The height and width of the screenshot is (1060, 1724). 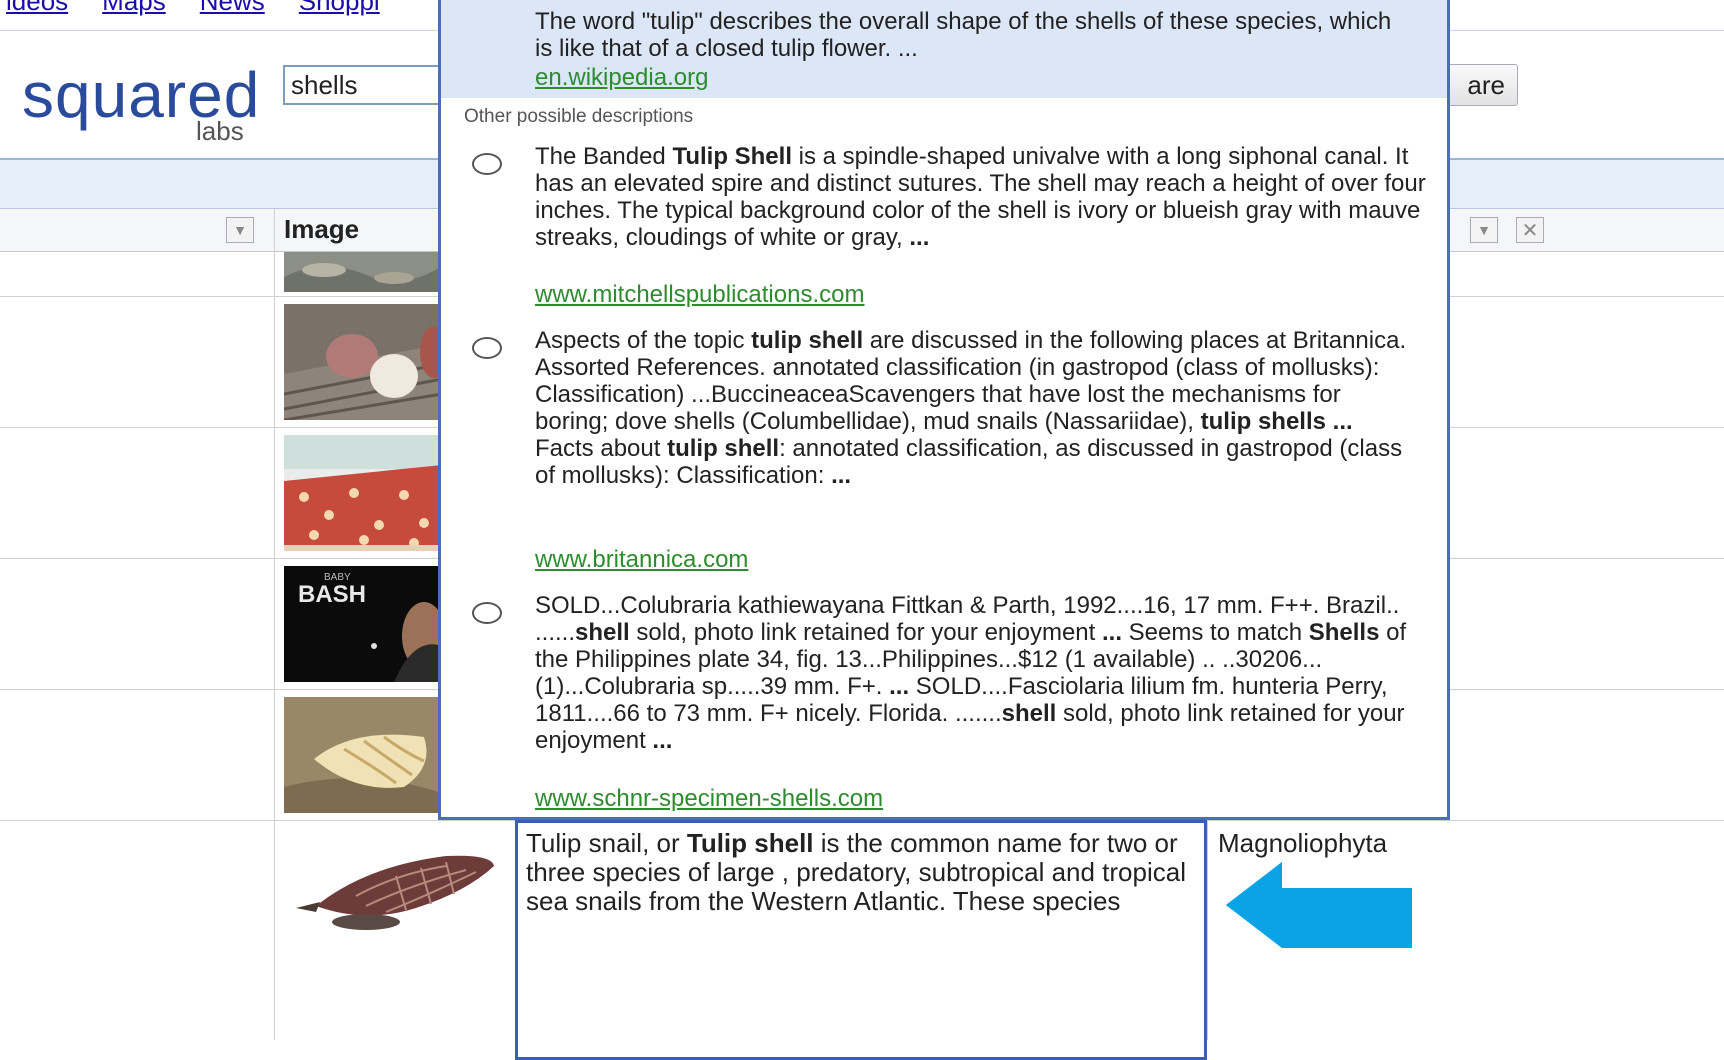 What do you see at coordinates (232, 8) in the screenshot?
I see `nav-link-news: News` at bounding box center [232, 8].